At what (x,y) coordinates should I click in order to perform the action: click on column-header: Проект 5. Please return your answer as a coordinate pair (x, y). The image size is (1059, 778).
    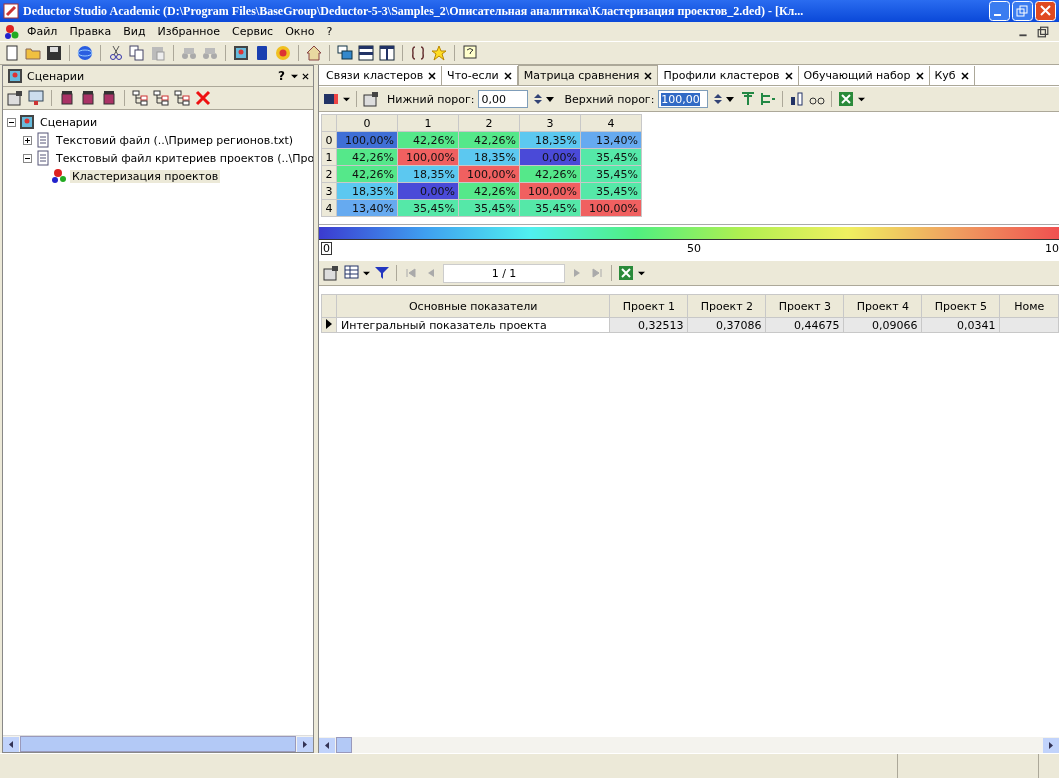
    Looking at the image, I should click on (960, 306).